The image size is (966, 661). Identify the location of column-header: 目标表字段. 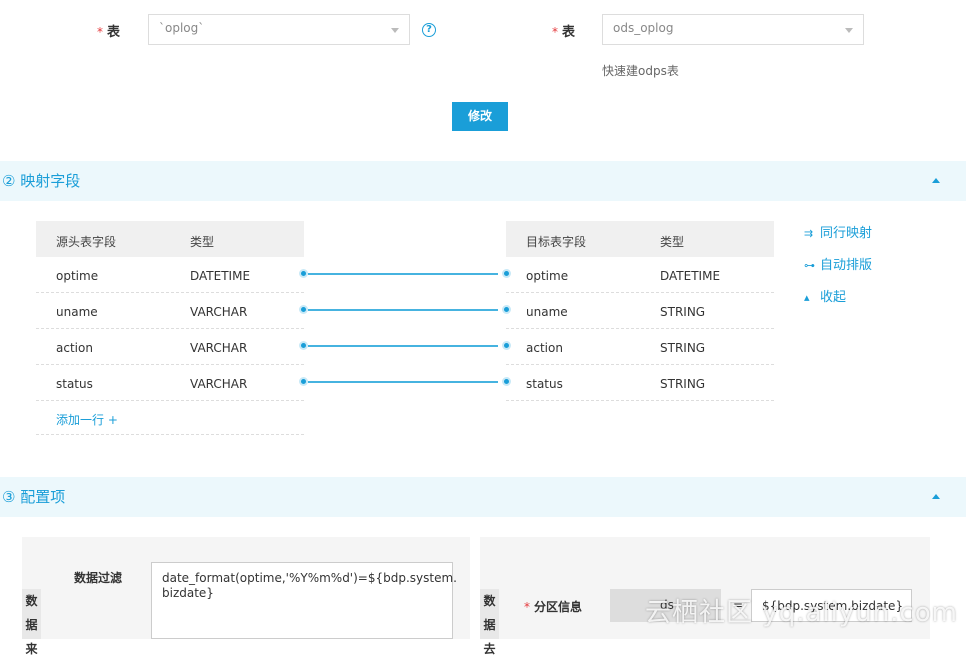
(556, 241).